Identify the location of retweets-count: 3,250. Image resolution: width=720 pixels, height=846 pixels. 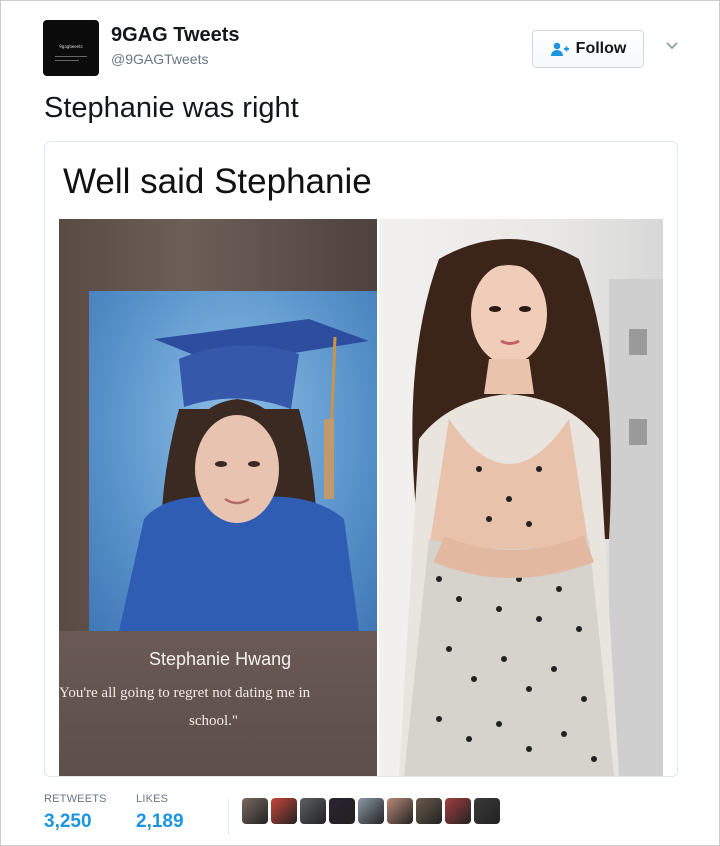
(68, 821).